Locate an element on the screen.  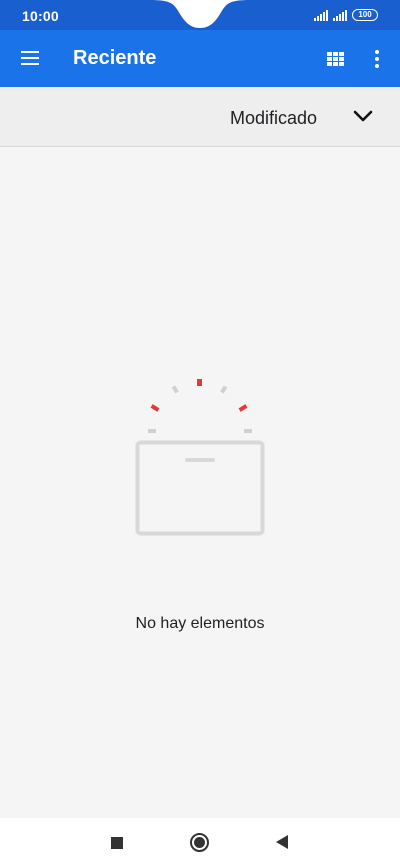
sort-bar: Modificado is located at coordinates (200, 117).